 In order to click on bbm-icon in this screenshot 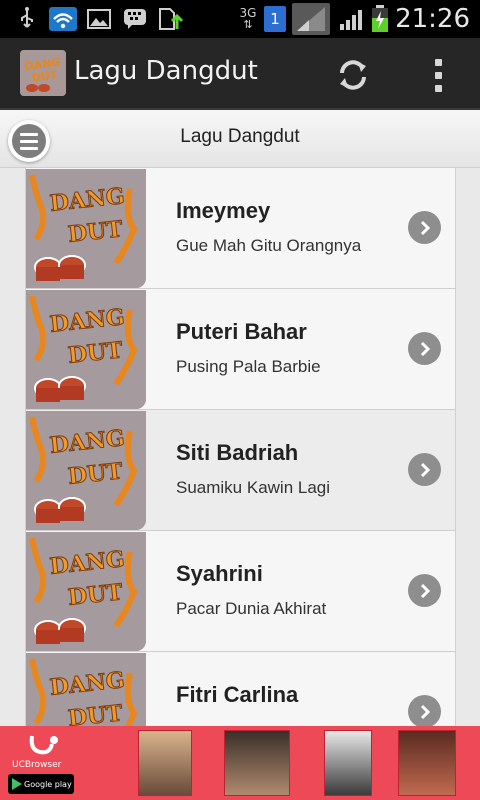, I will do `click(135, 19)`.